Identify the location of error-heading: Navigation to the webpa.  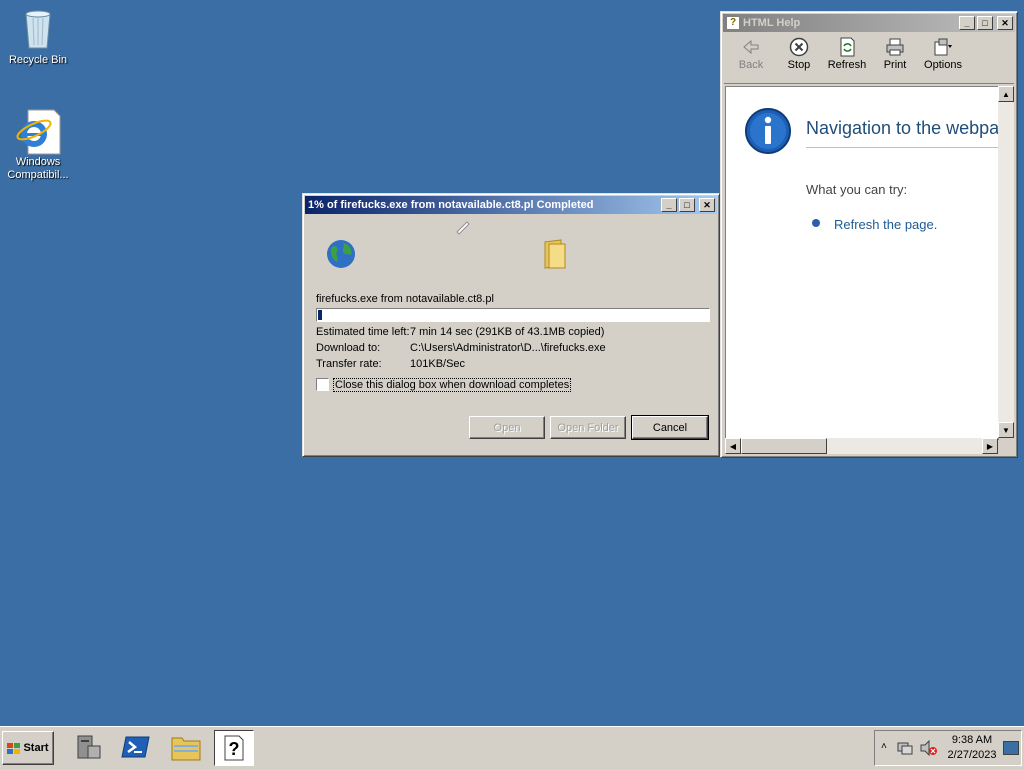
(902, 128).